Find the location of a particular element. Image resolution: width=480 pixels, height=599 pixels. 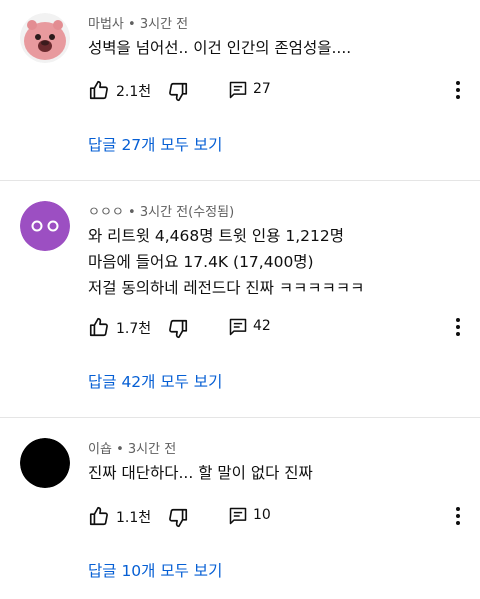

comment-line: 진짜 대단하다... 할 말이 없다 진짜 is located at coordinates (200, 473).